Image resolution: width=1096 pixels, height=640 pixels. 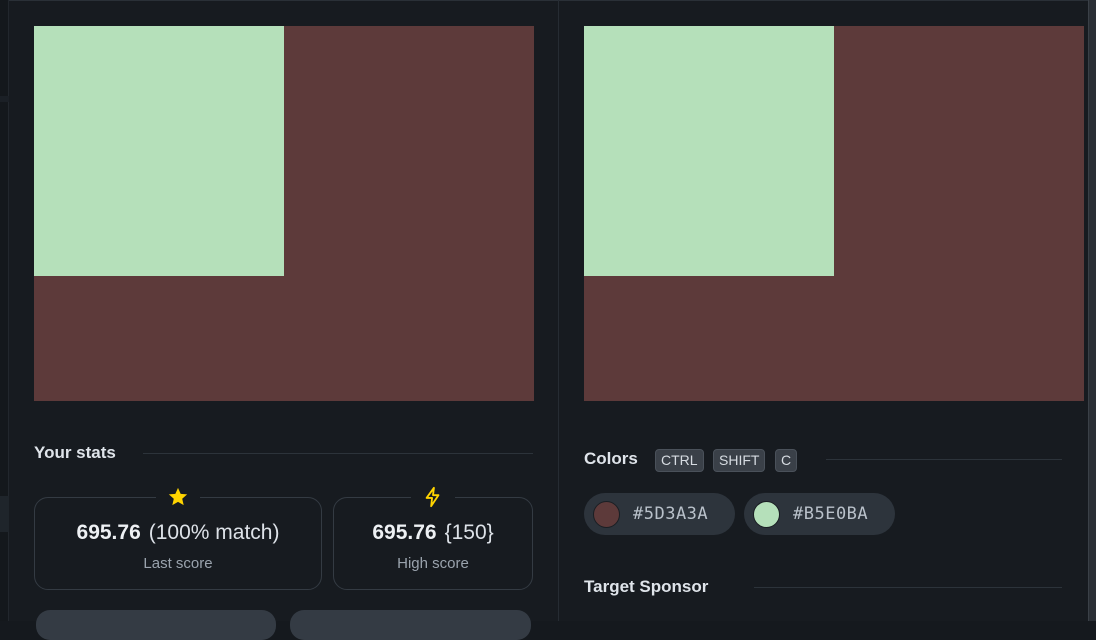 I want to click on color-chip-light: #B5E0BA, so click(x=819, y=514).